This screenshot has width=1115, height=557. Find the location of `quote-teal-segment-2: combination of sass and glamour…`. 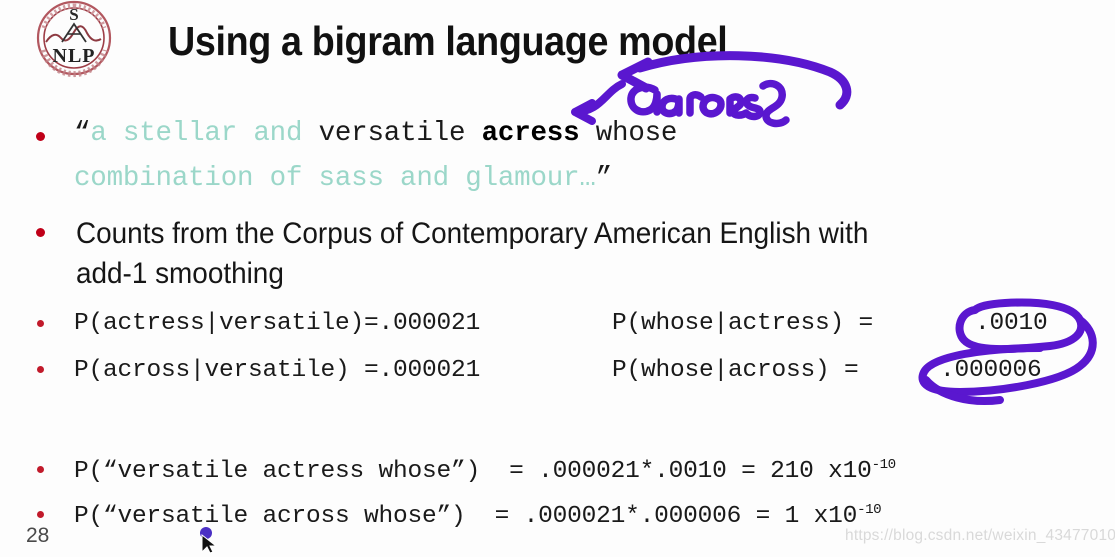

quote-teal-segment-2: combination of sass and glamour… is located at coordinates (335, 178).